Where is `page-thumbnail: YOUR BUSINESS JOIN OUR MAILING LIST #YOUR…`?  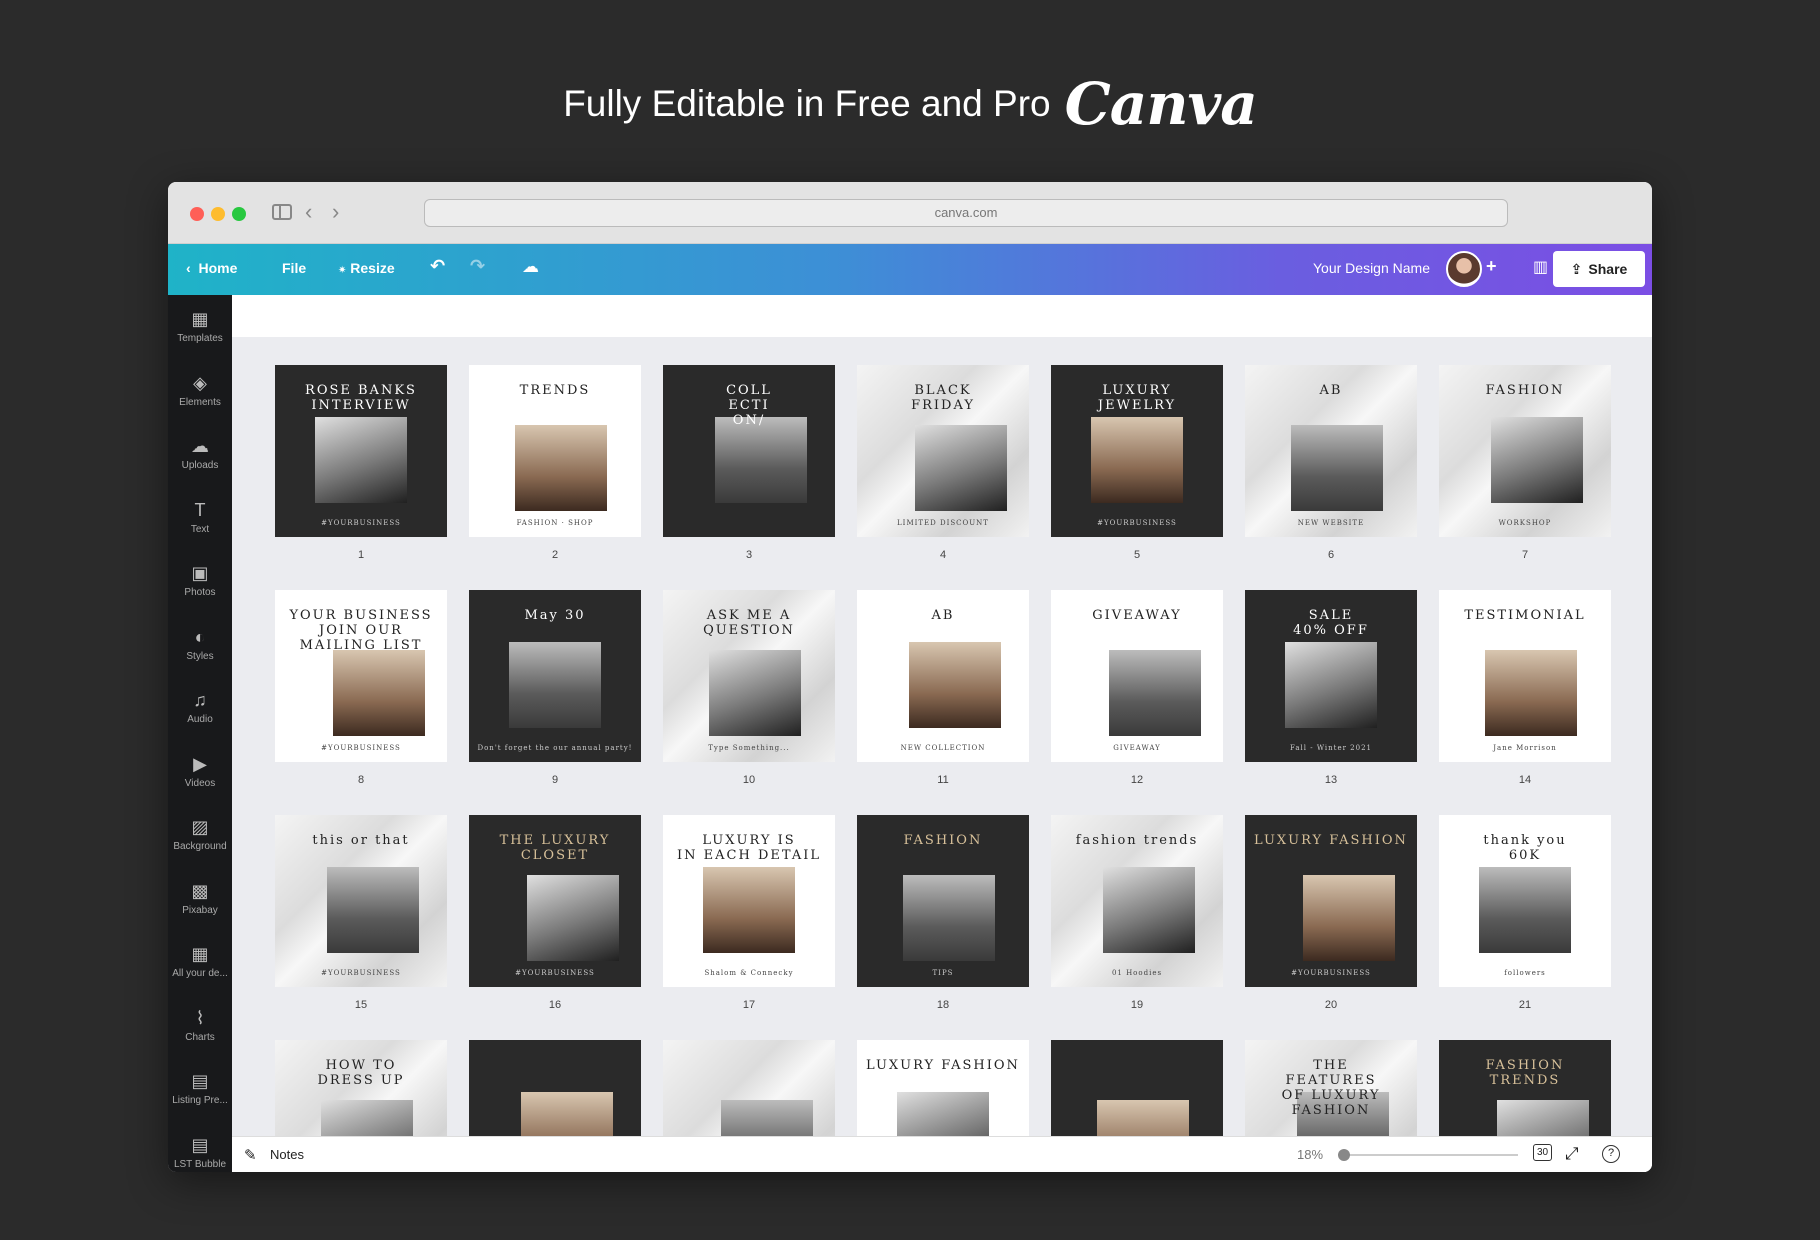
page-thumbnail: YOUR BUSINESS JOIN OUR MAILING LIST #YOUR… is located at coordinates (361, 676).